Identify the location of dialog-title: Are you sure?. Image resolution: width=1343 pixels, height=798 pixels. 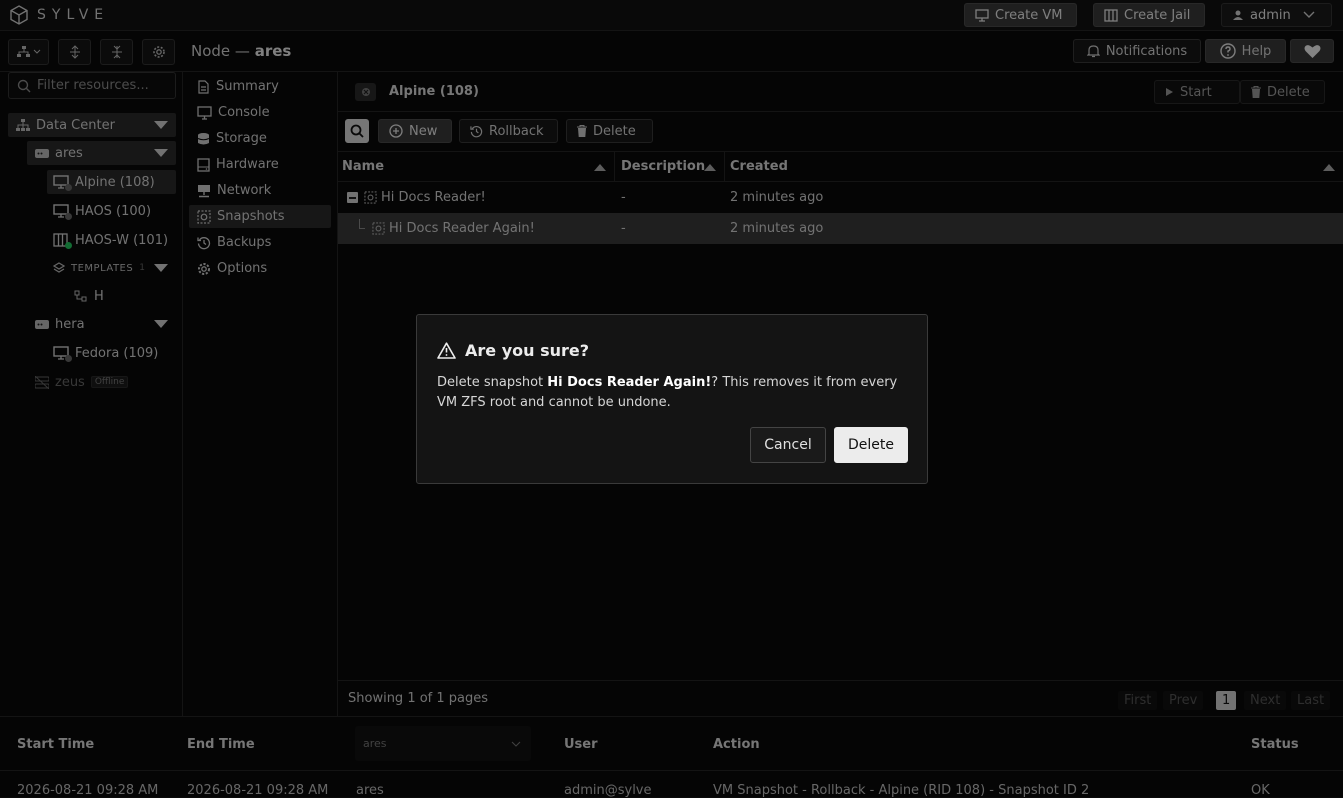
(513, 350).